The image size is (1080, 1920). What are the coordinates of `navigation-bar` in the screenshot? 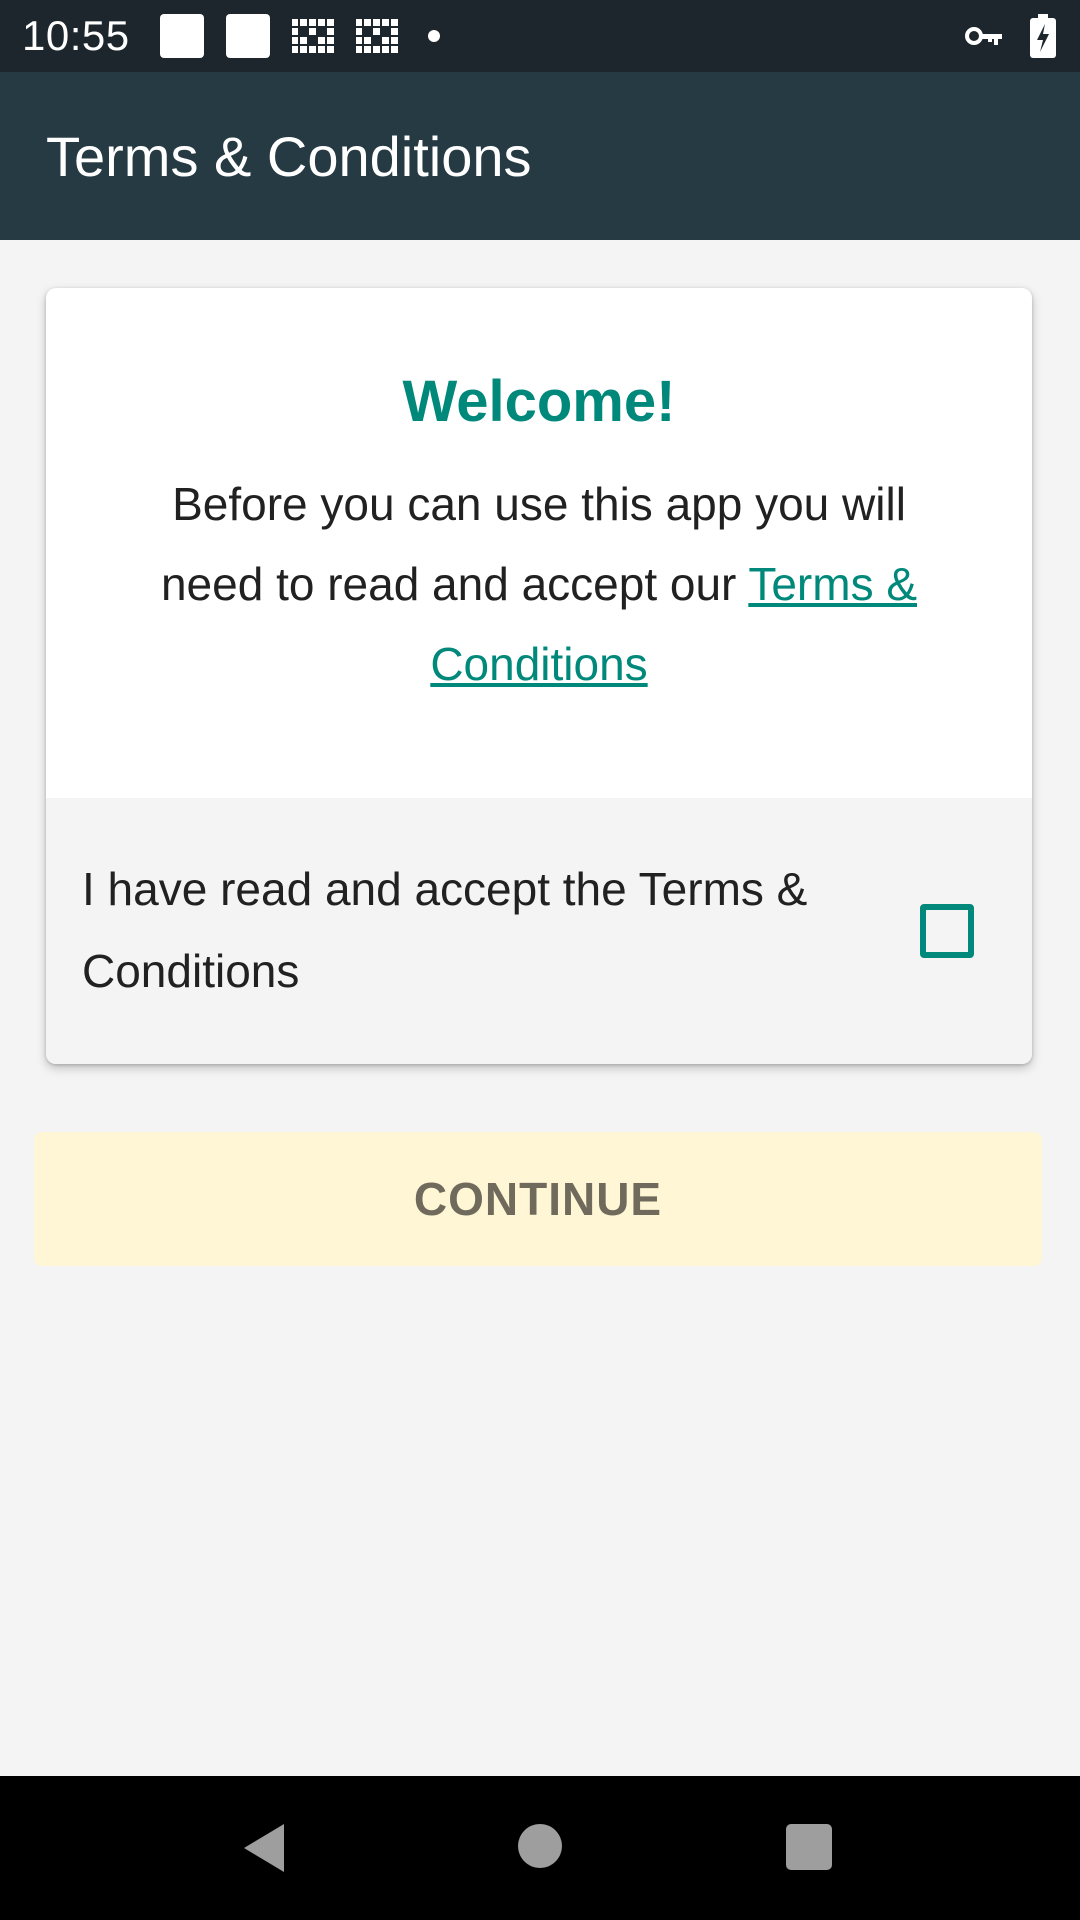 It's located at (540, 1848).